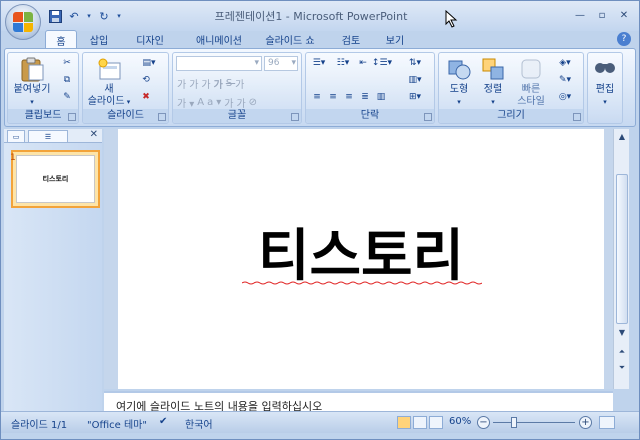  What do you see at coordinates (150, 39) in the screenshot?
I see `tab-design: 디자인` at bounding box center [150, 39].